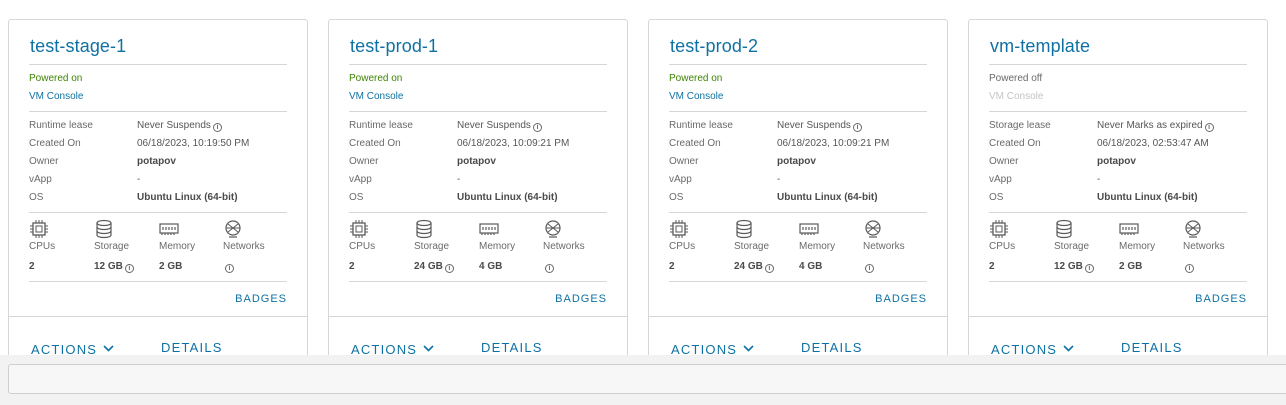  What do you see at coordinates (376, 78) in the screenshot?
I see `power-status: Powered on` at bounding box center [376, 78].